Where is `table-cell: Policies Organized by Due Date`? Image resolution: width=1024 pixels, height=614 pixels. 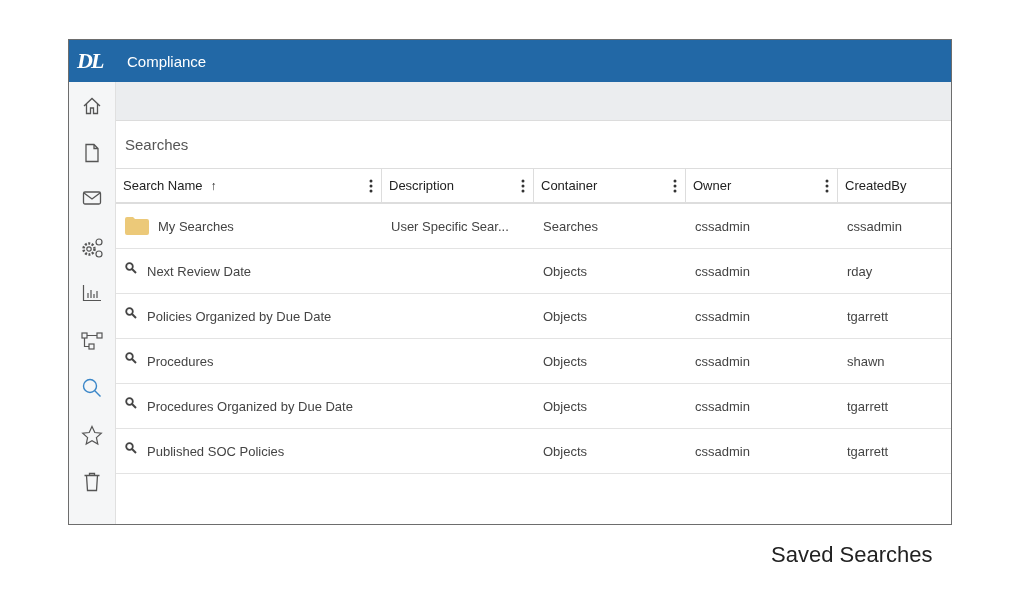 table-cell: Policies Organized by Due Date is located at coordinates (239, 316).